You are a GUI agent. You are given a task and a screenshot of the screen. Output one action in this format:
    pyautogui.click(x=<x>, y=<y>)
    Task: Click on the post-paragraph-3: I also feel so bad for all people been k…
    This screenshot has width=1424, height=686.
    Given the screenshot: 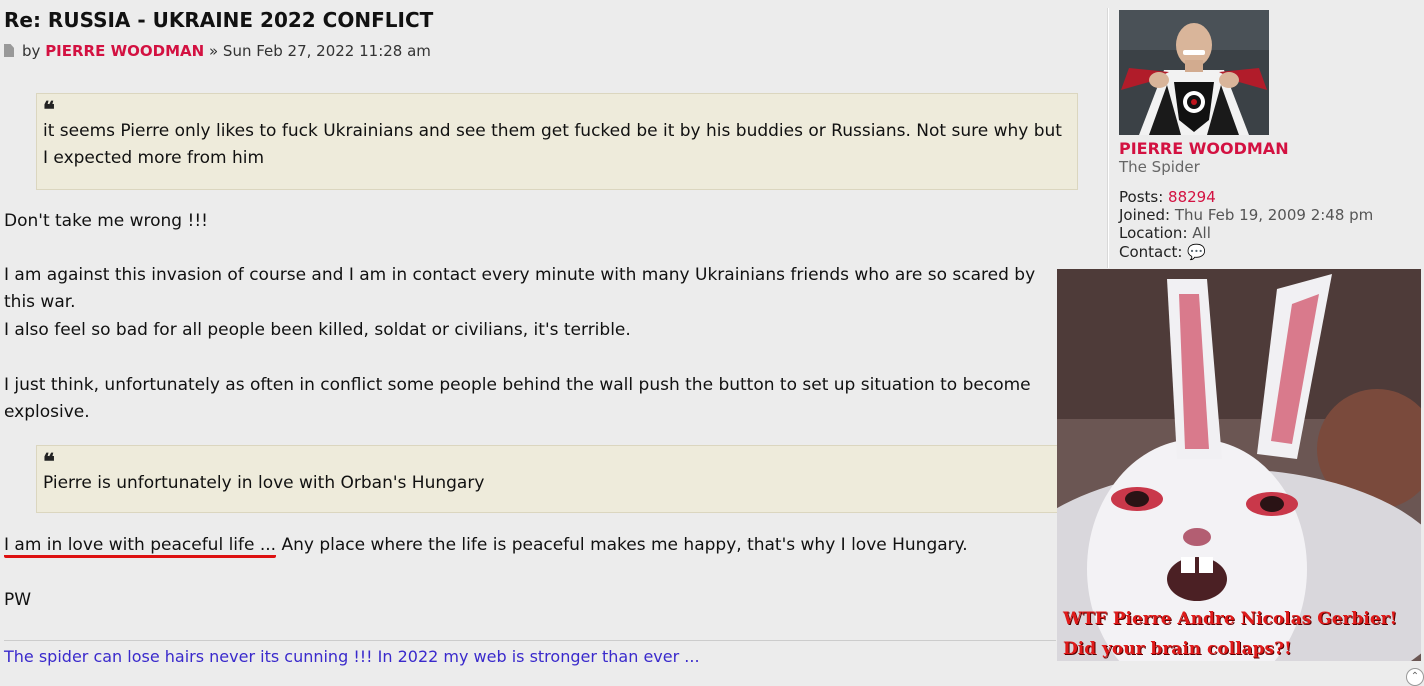 What is the action you would take?
    pyautogui.click(x=317, y=330)
    